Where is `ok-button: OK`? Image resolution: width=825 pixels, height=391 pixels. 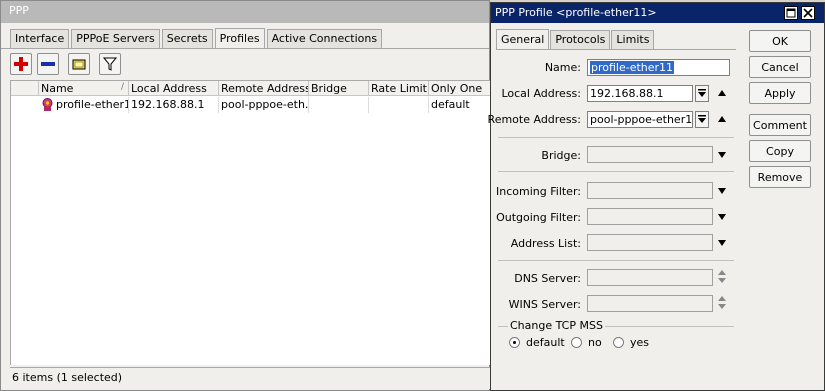
ok-button: OK is located at coordinates (780, 41).